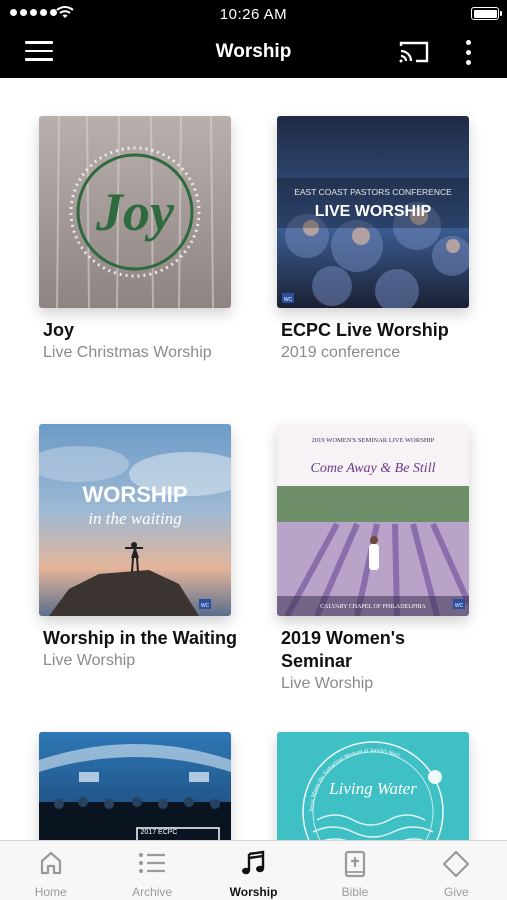 This screenshot has height=900, width=507. I want to click on tab-give: Give, so click(456, 870).